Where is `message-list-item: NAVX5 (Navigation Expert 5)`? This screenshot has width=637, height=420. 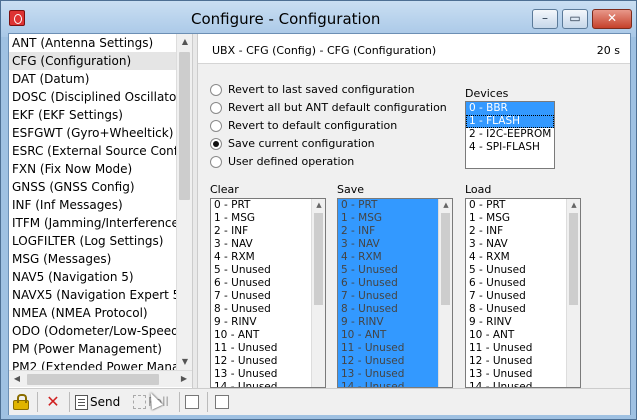 message-list-item: NAVX5 (Navigation Expert 5) is located at coordinates (100, 295).